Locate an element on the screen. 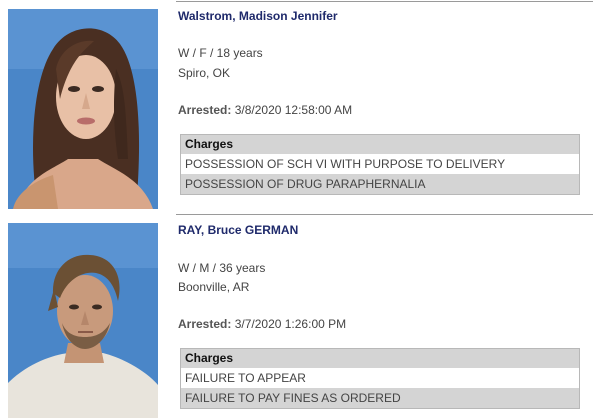  arrested-date: 3/8/2020 12:58:00 AM is located at coordinates (293, 110).